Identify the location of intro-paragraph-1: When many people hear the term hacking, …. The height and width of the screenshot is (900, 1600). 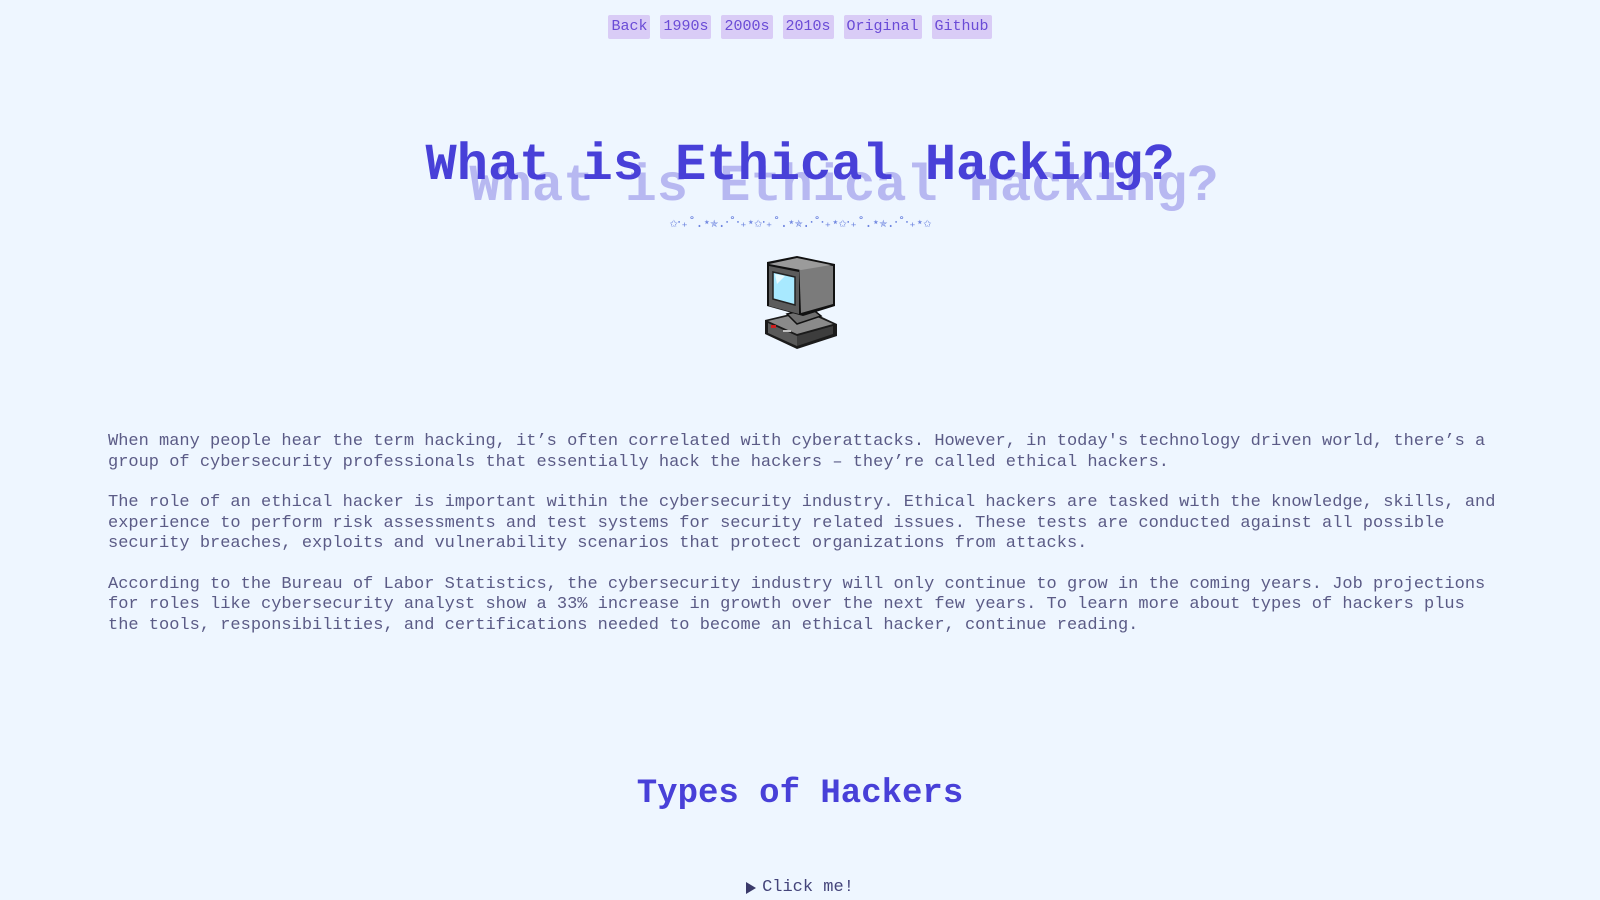
(797, 452).